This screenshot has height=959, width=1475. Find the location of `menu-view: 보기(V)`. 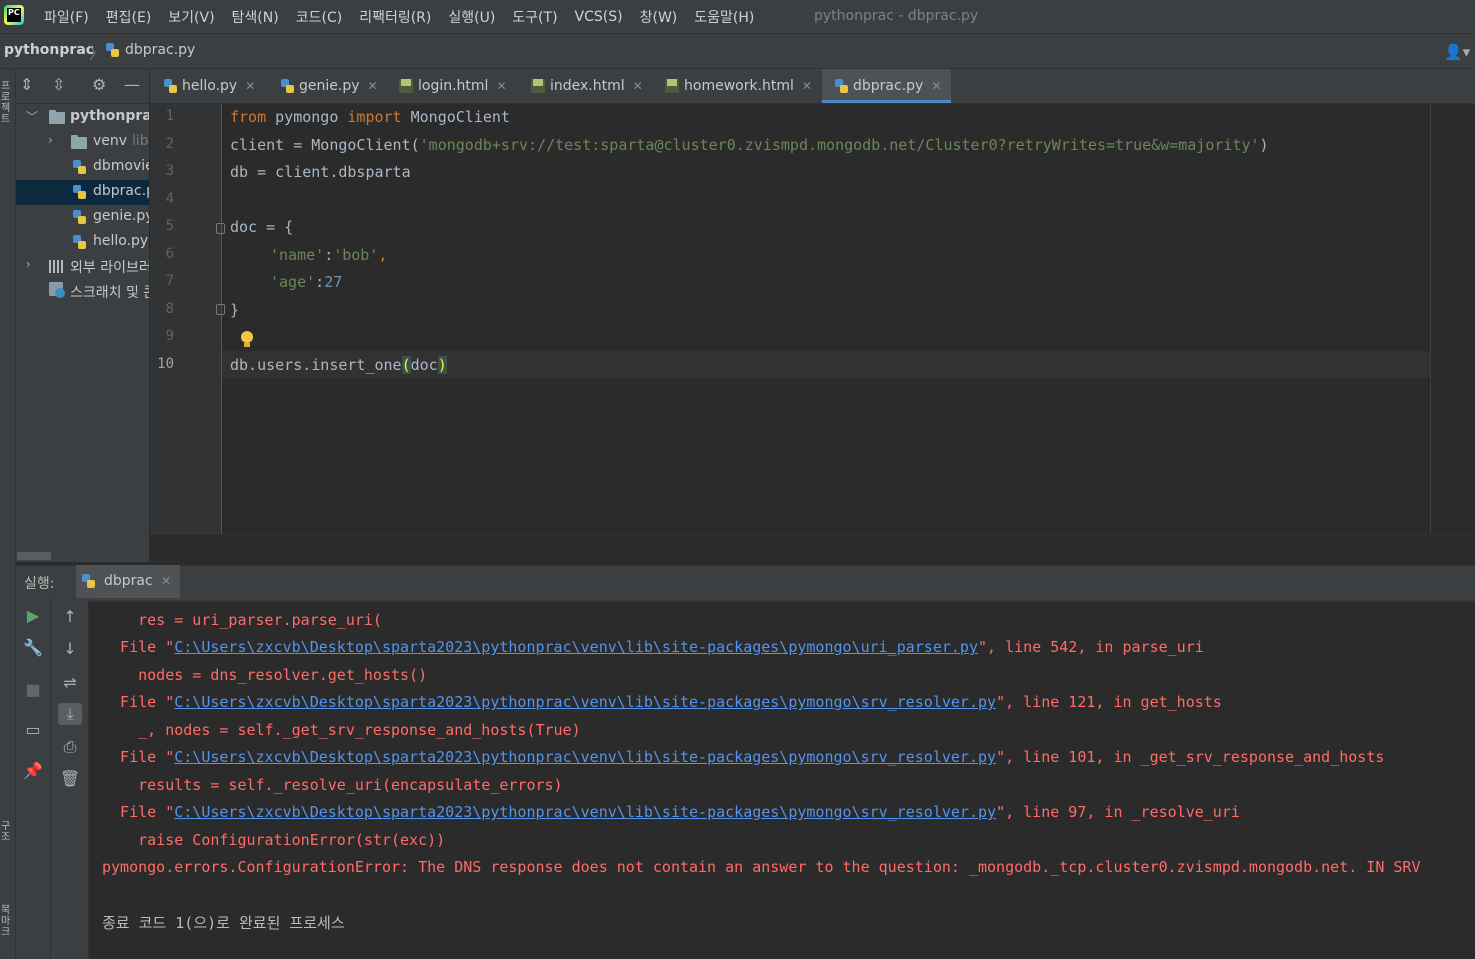

menu-view: 보기(V) is located at coordinates (191, 17).